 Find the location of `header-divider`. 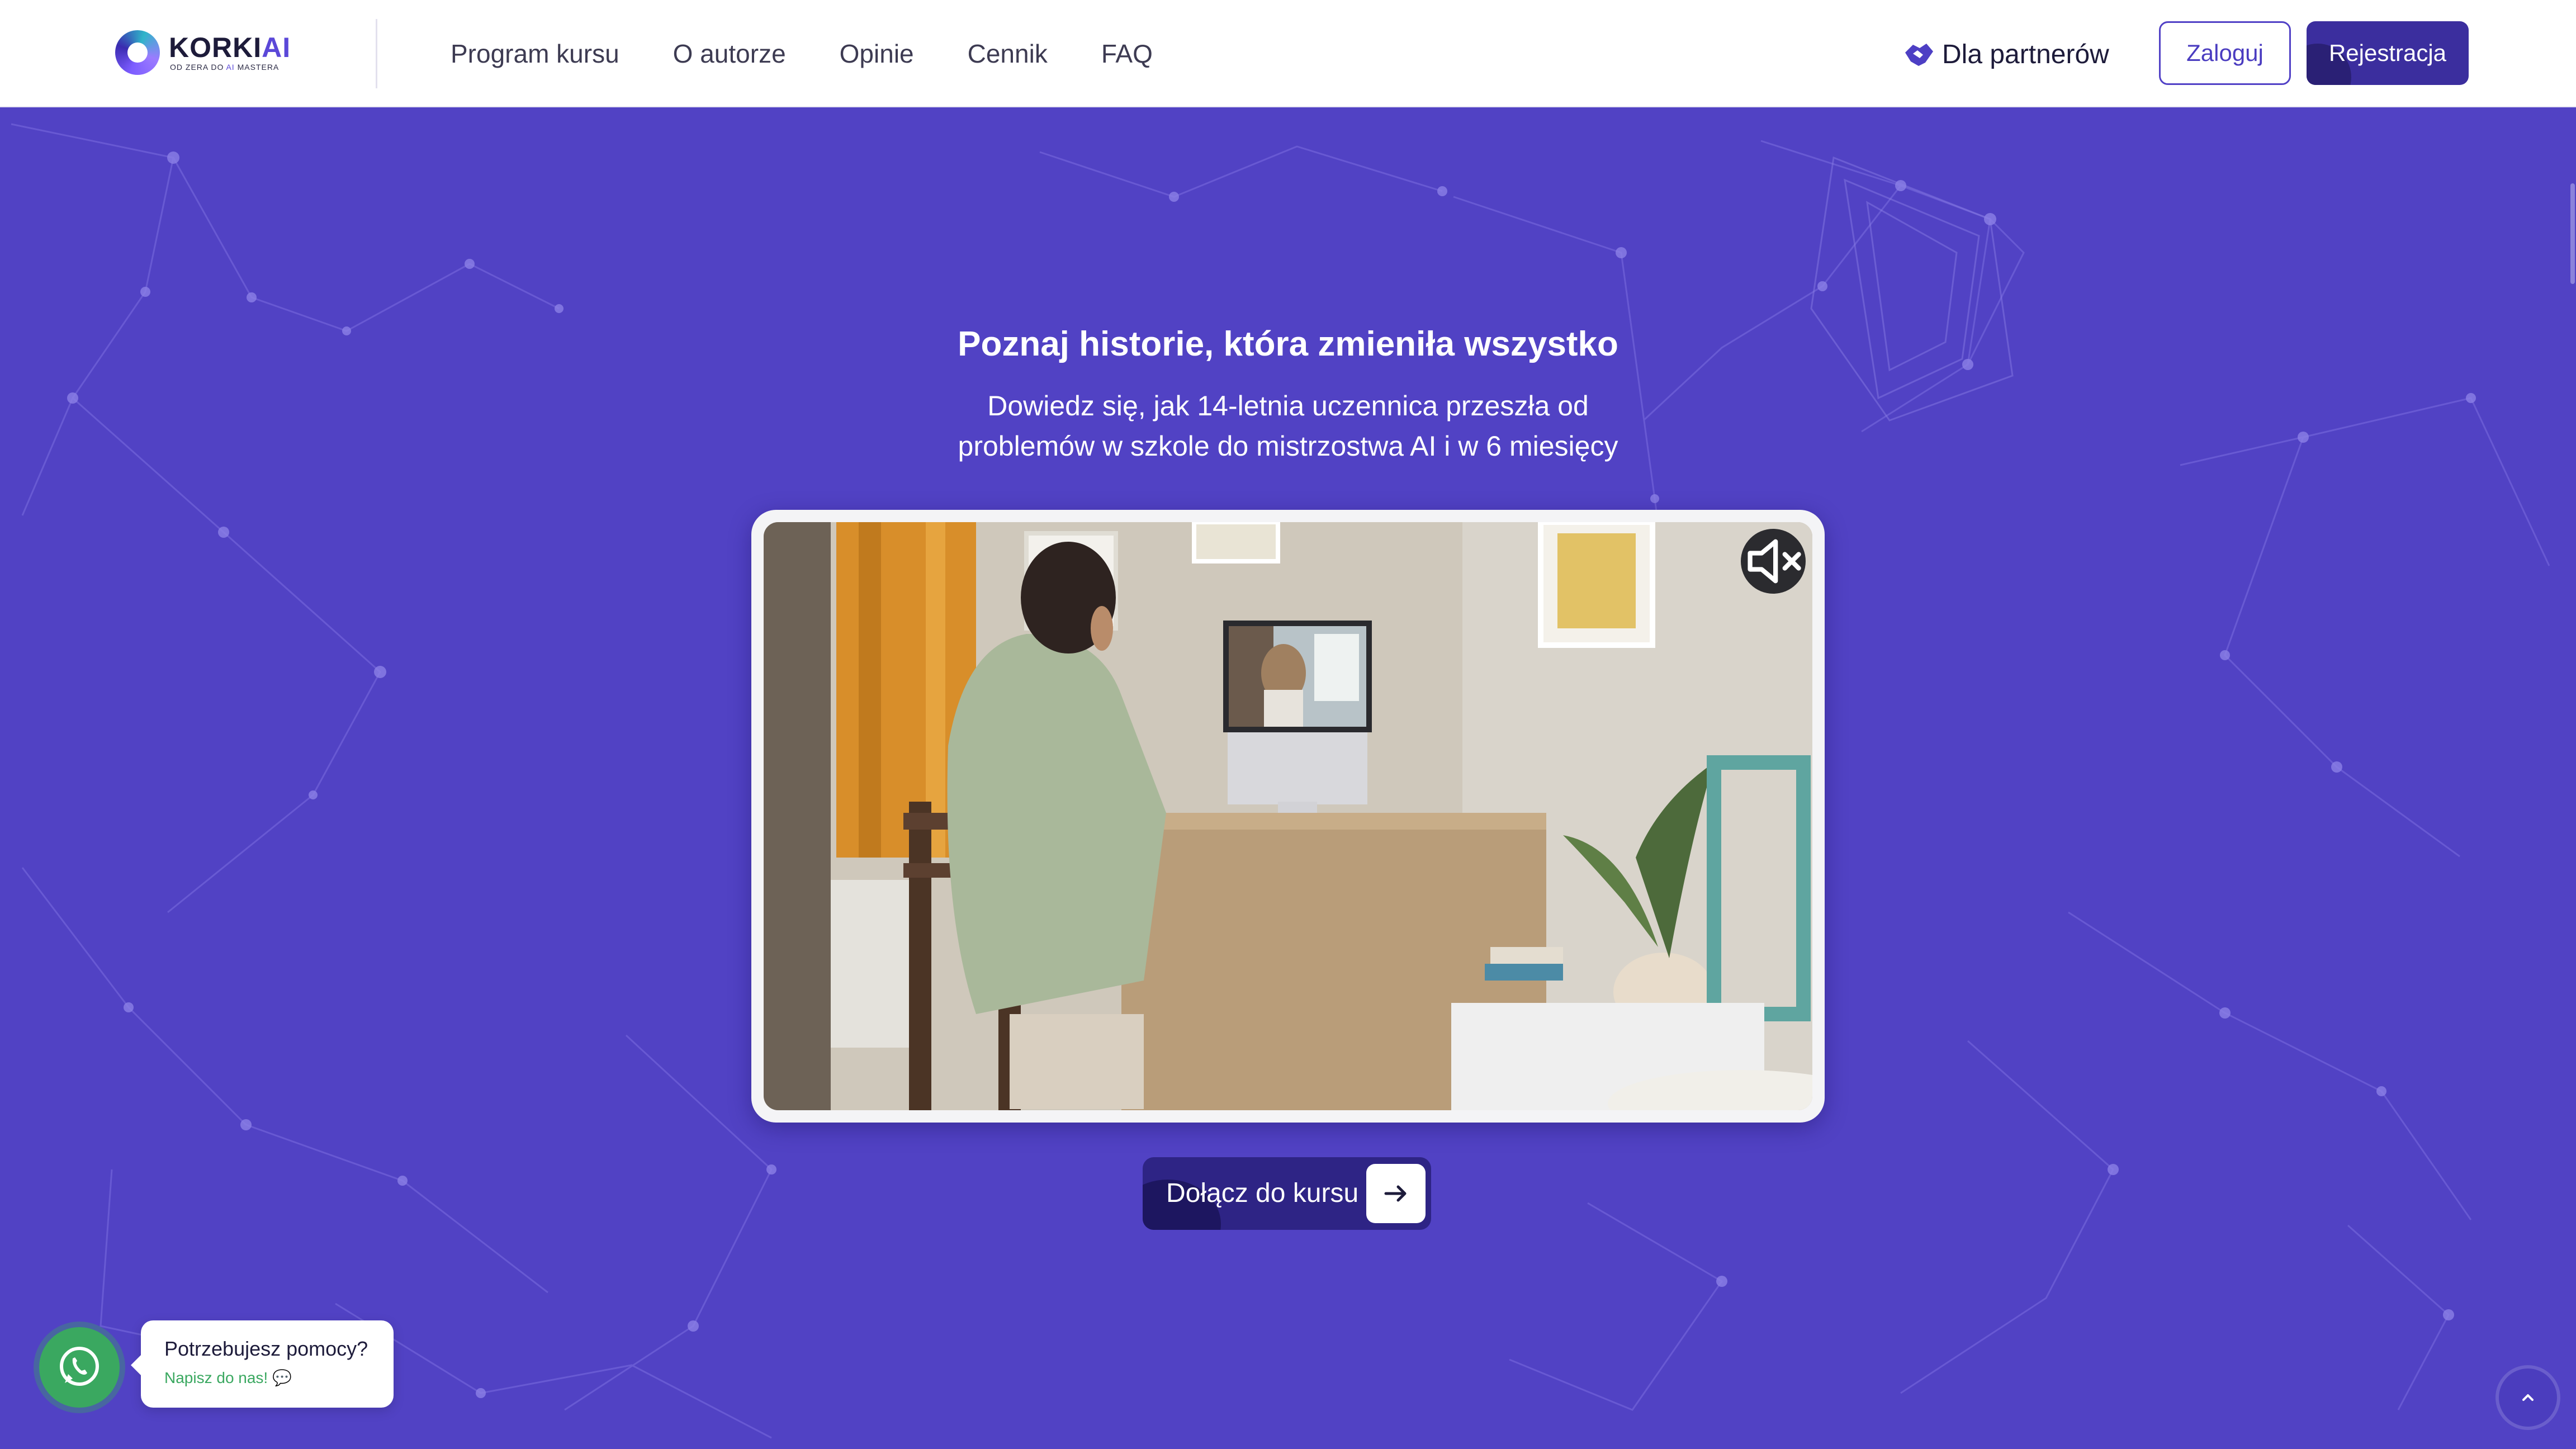

header-divider is located at coordinates (377, 54).